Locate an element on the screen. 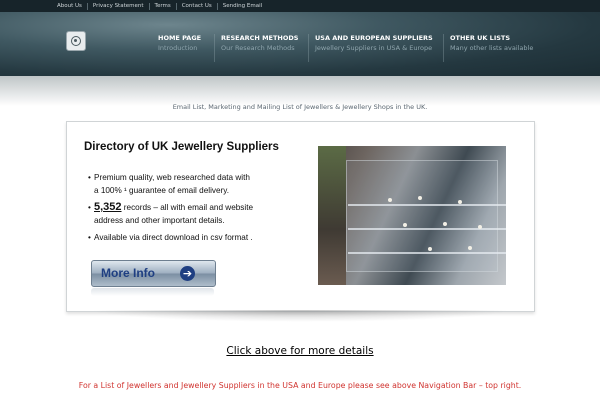 Image resolution: width=600 pixels, height=400 pixels. logo-dot is located at coordinates (75, 40).